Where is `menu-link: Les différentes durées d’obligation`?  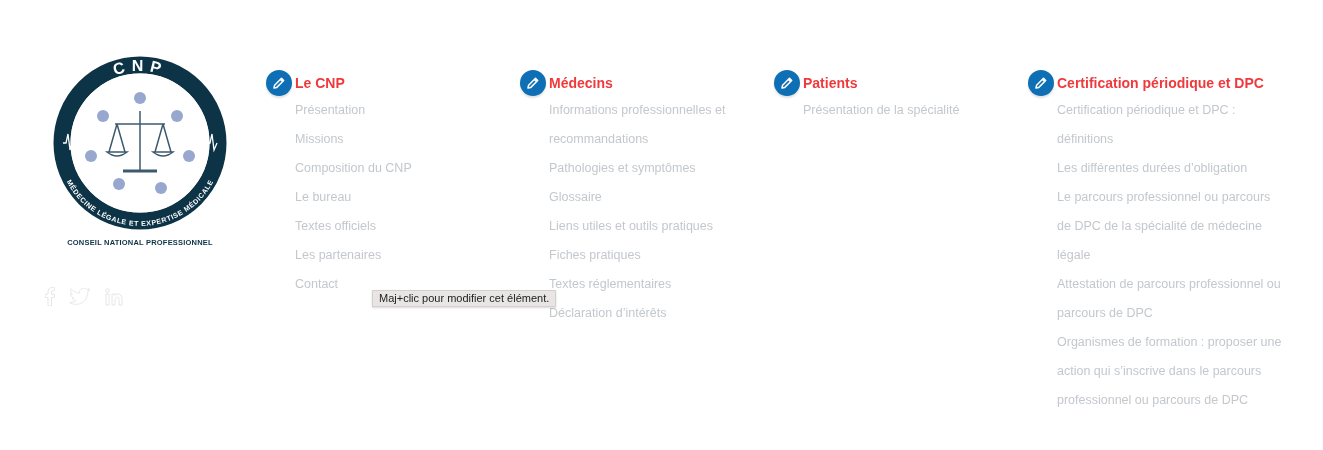 menu-link: Les différentes durées d’obligation is located at coordinates (1170, 168).